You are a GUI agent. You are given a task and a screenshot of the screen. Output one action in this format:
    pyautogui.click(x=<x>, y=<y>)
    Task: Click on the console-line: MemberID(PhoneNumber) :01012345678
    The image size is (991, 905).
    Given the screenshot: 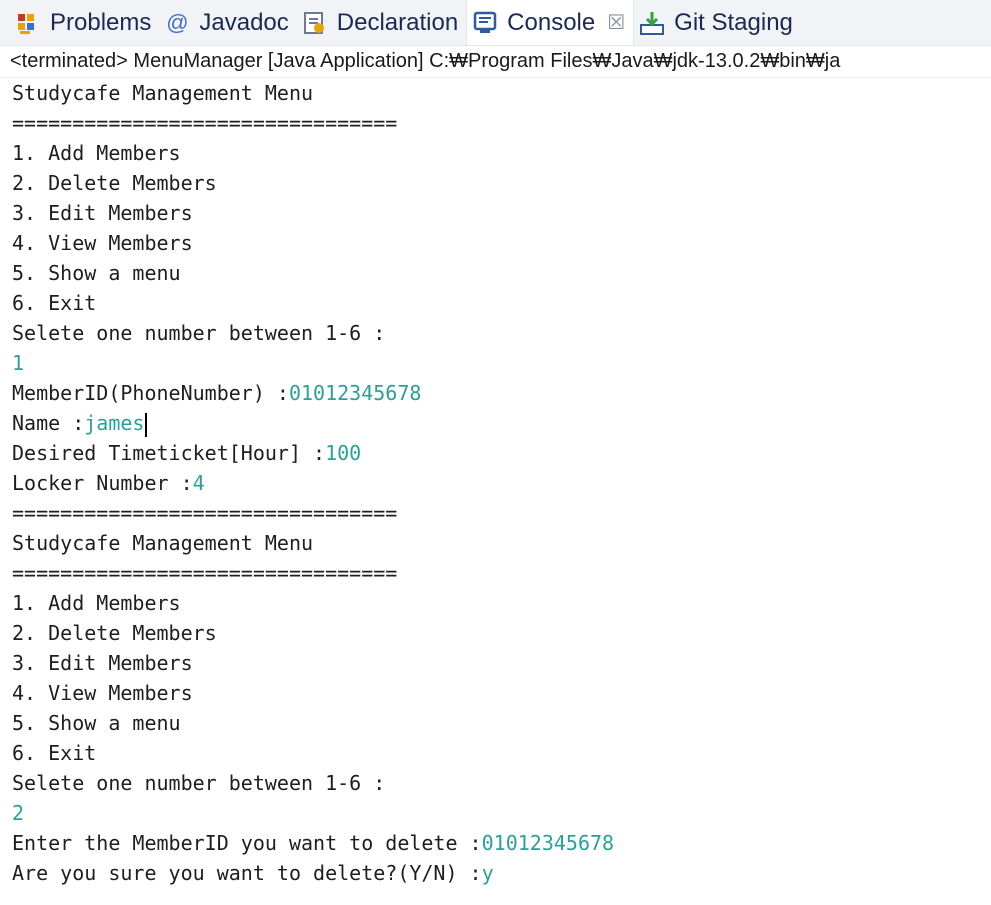 What is the action you would take?
    pyautogui.click(x=501, y=393)
    